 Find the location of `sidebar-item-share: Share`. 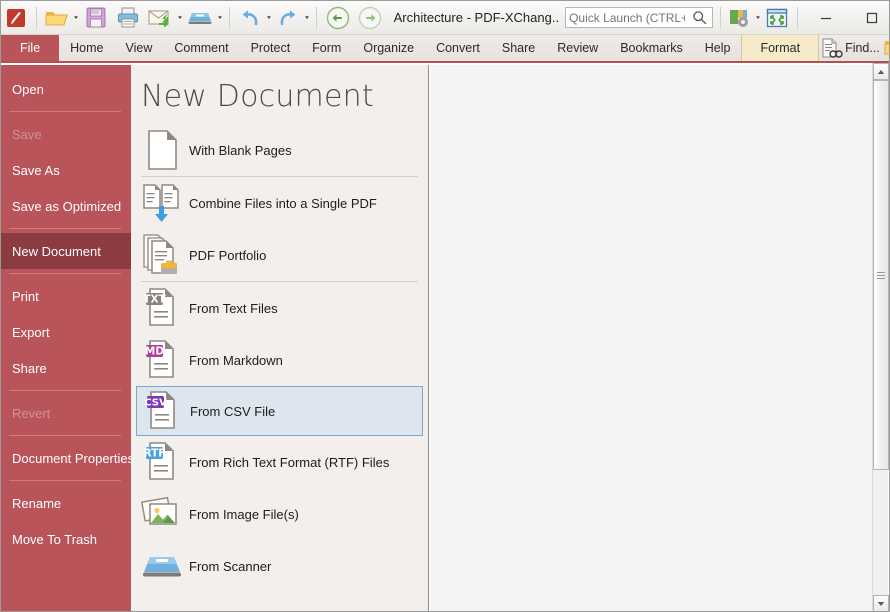

sidebar-item-share: Share is located at coordinates (66, 368).